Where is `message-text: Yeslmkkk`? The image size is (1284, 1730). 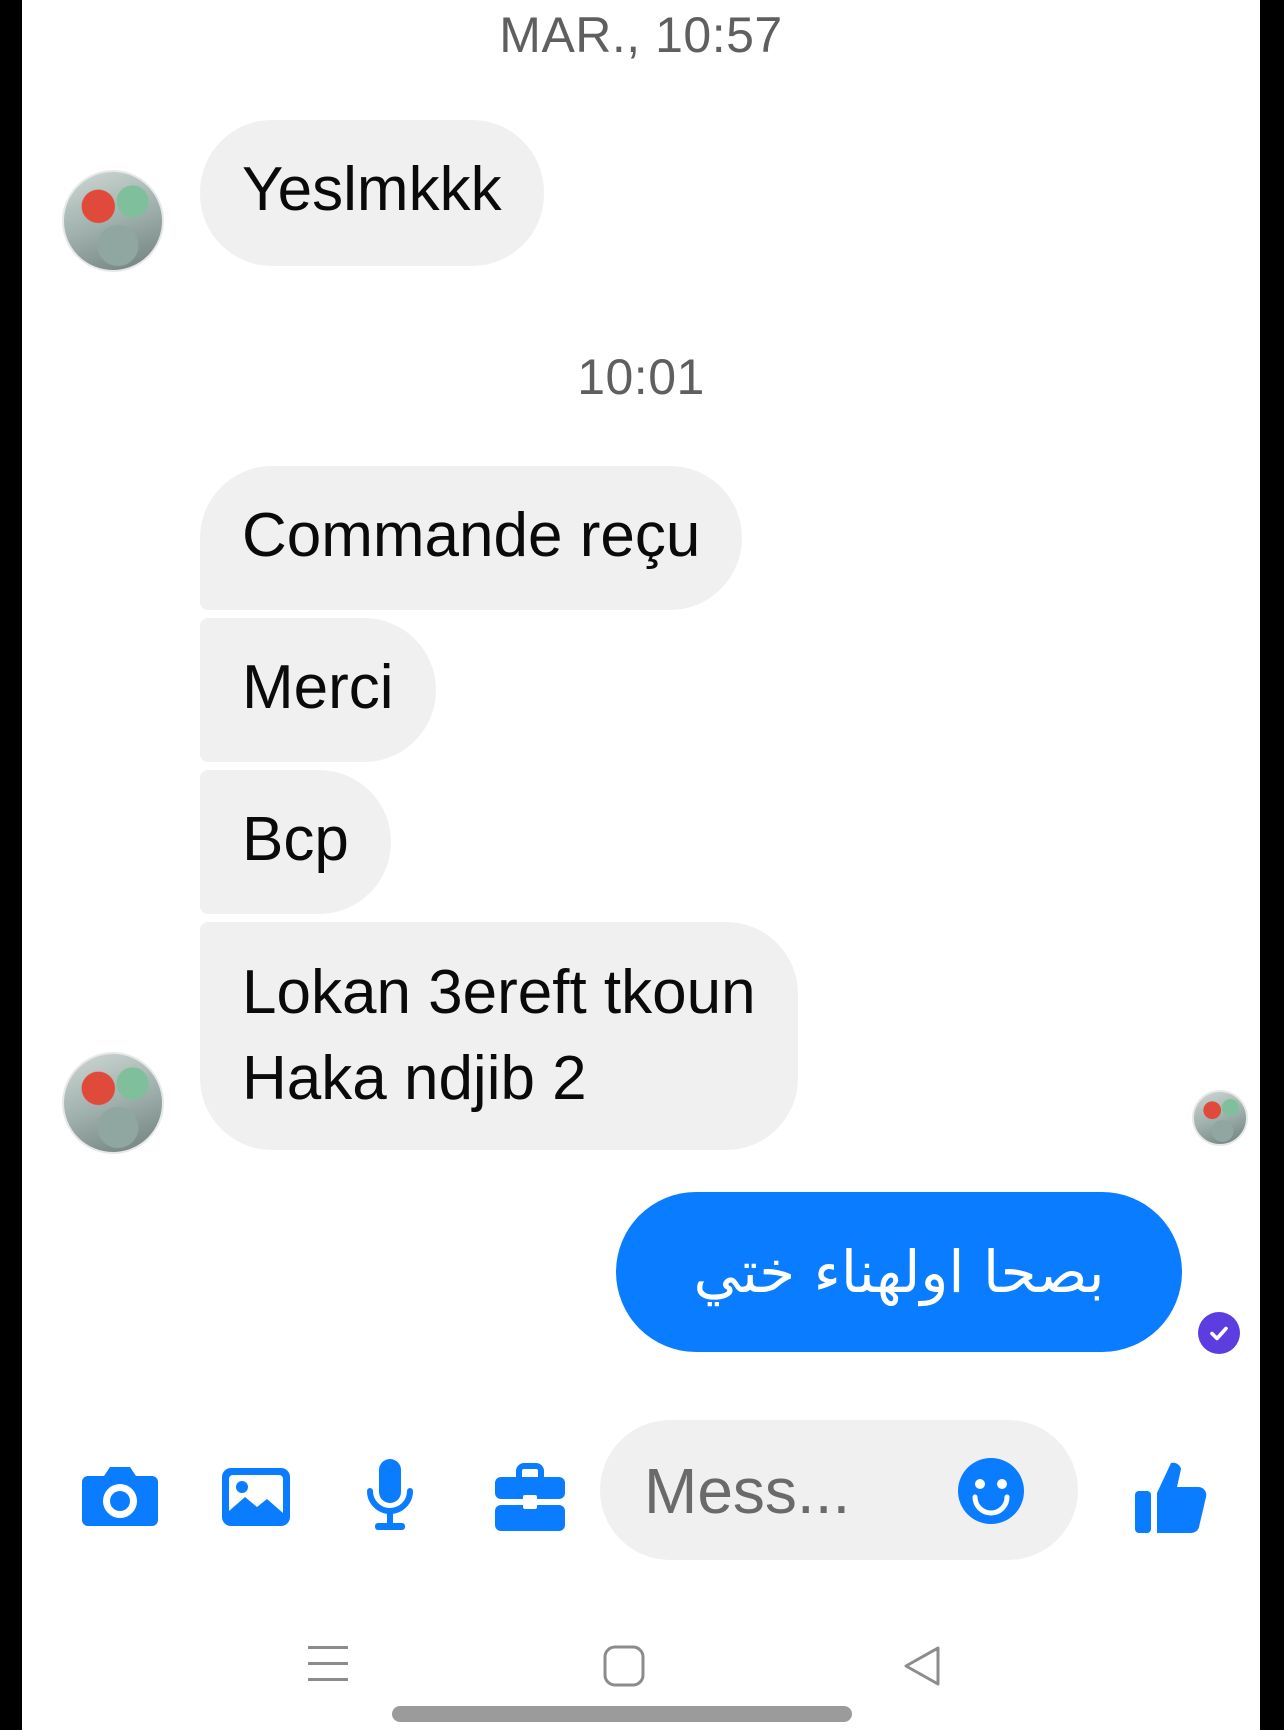
message-text: Yeslmkkk is located at coordinates (372, 189).